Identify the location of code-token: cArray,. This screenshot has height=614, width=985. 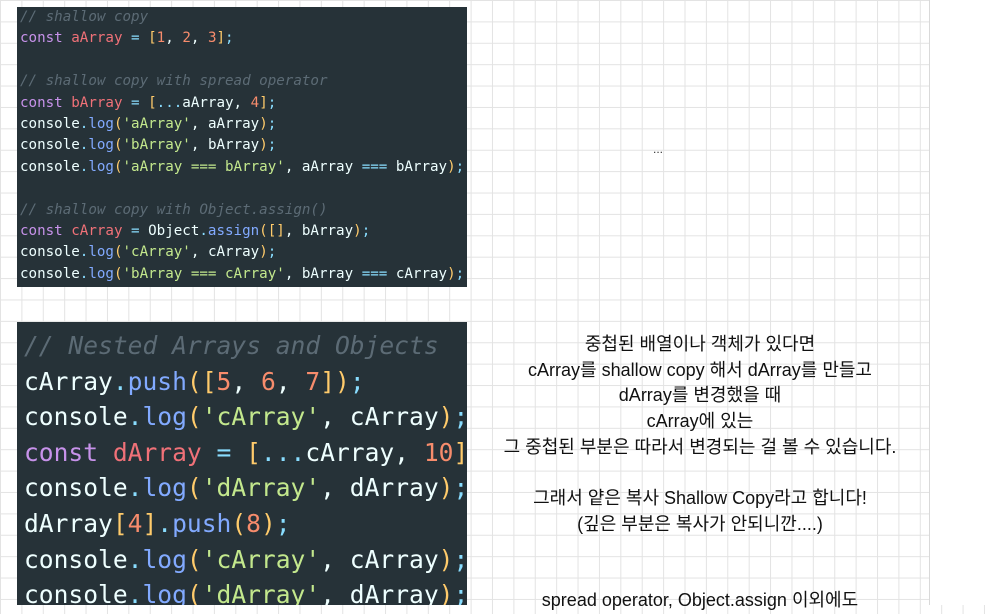
(364, 452).